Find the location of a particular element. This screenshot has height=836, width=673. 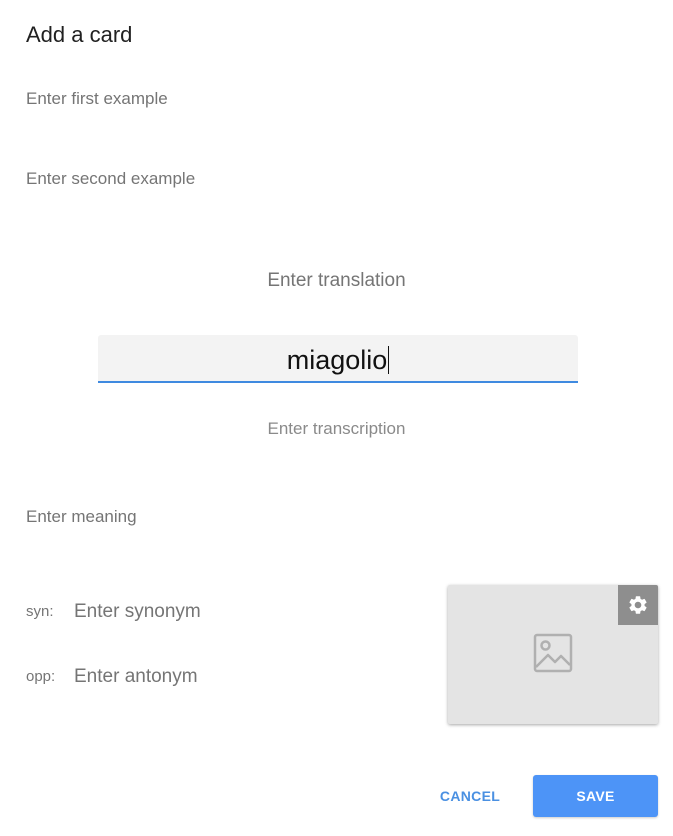

gear-icon is located at coordinates (638, 605).